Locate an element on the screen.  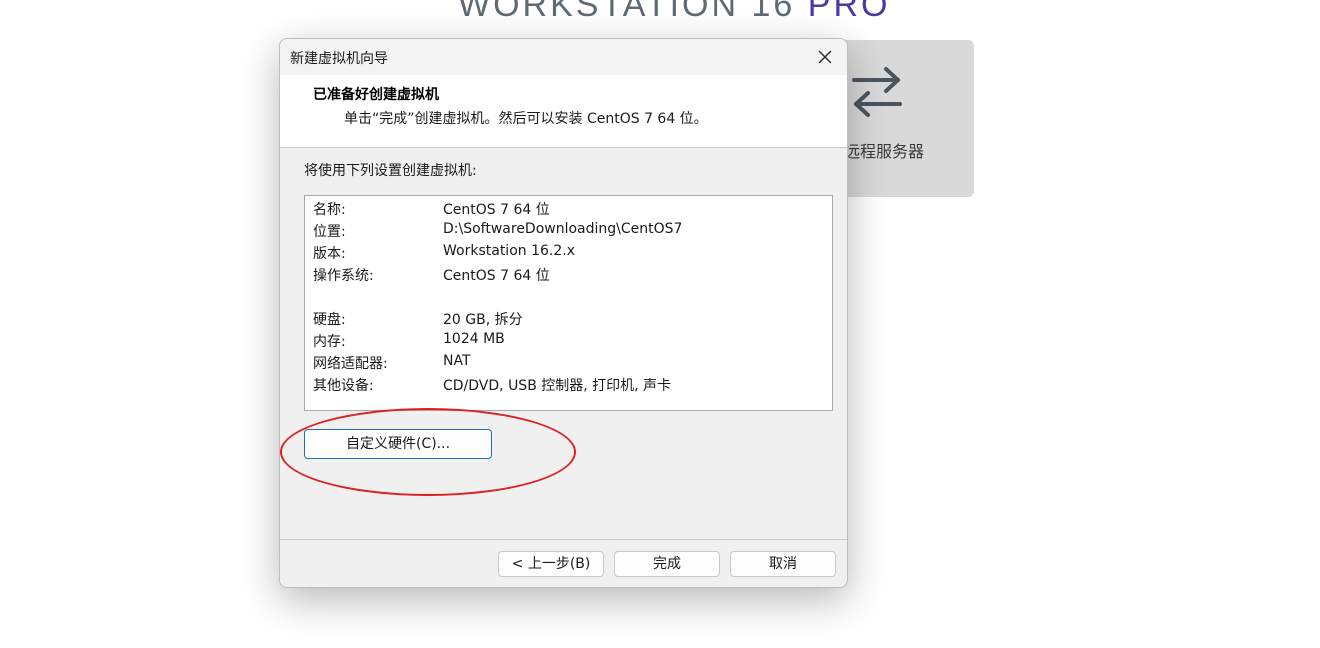
cancel-button: 取消 is located at coordinates (783, 564).